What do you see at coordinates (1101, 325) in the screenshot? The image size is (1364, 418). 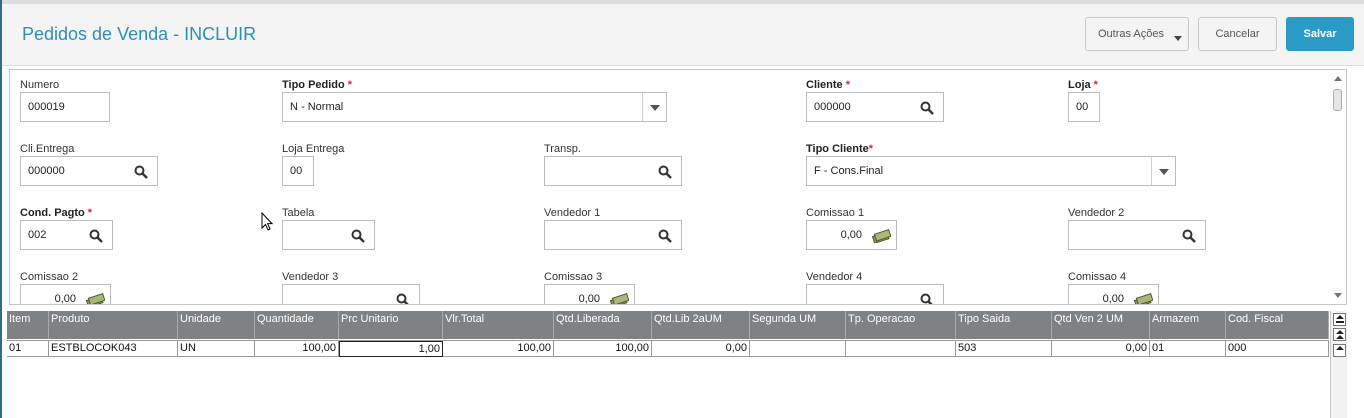 I see `column-header: Qtd Ven 2 UM` at bounding box center [1101, 325].